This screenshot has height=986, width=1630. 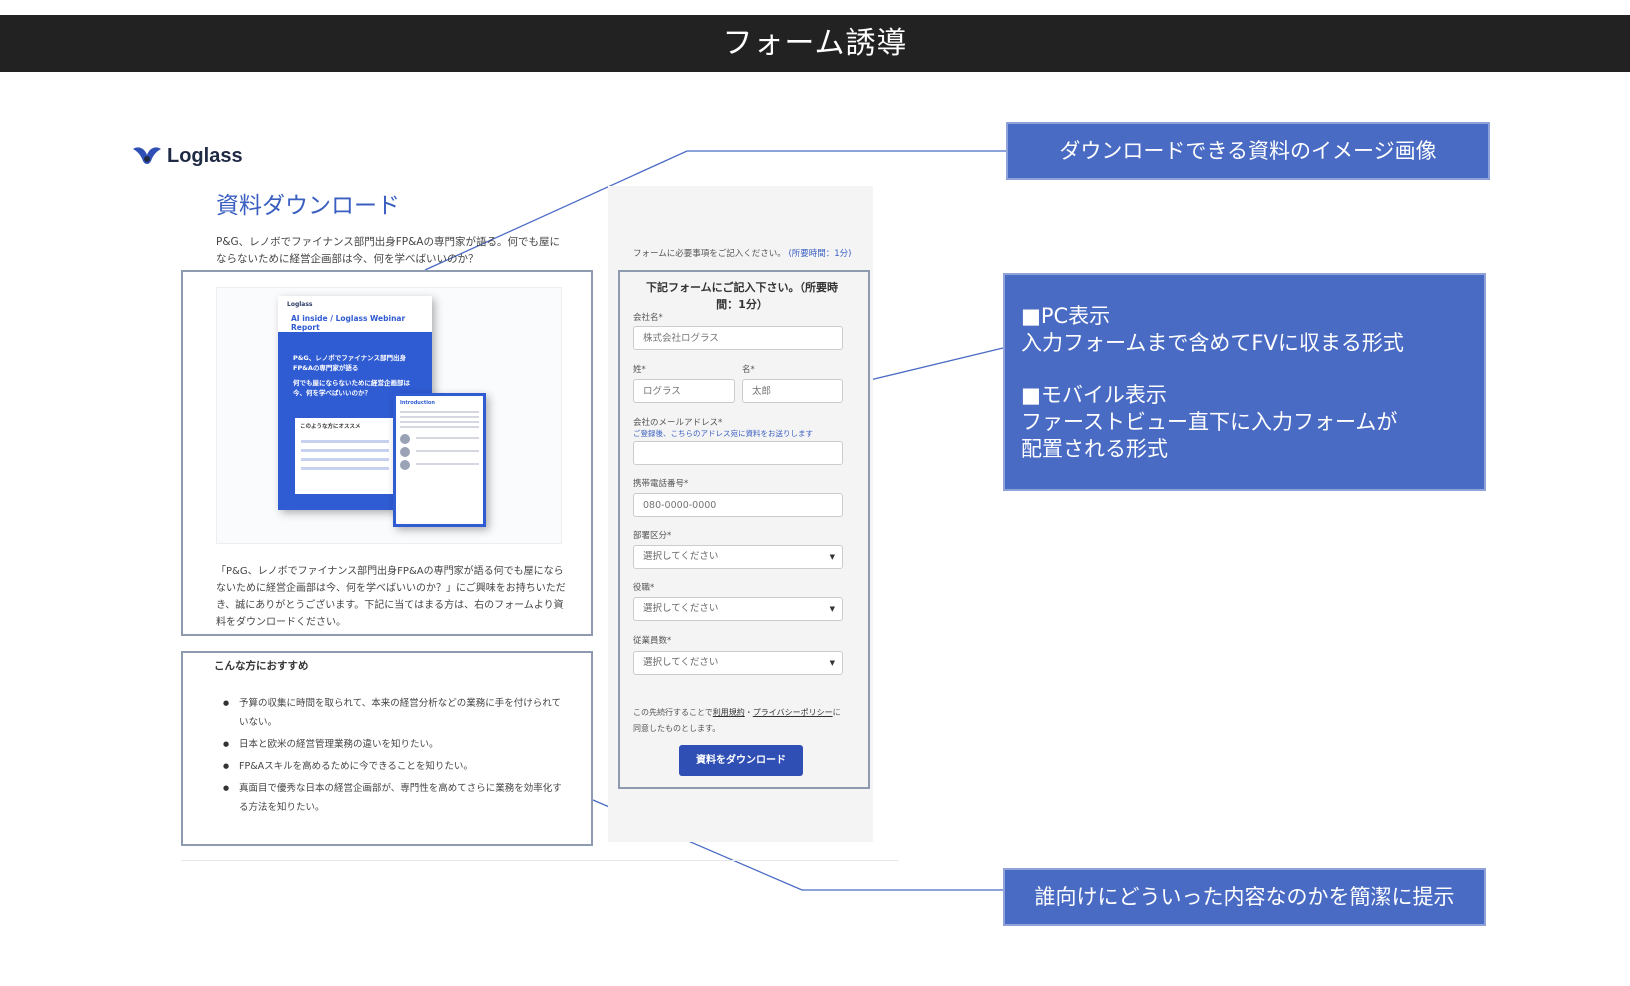 What do you see at coordinates (738, 338) in the screenshot?
I see `company-input` at bounding box center [738, 338].